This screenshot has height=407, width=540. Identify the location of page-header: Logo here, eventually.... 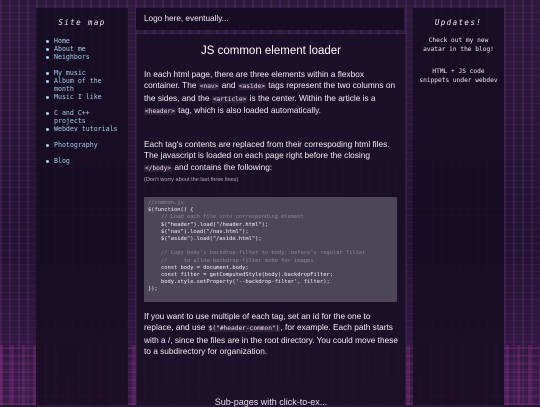
(270, 19).